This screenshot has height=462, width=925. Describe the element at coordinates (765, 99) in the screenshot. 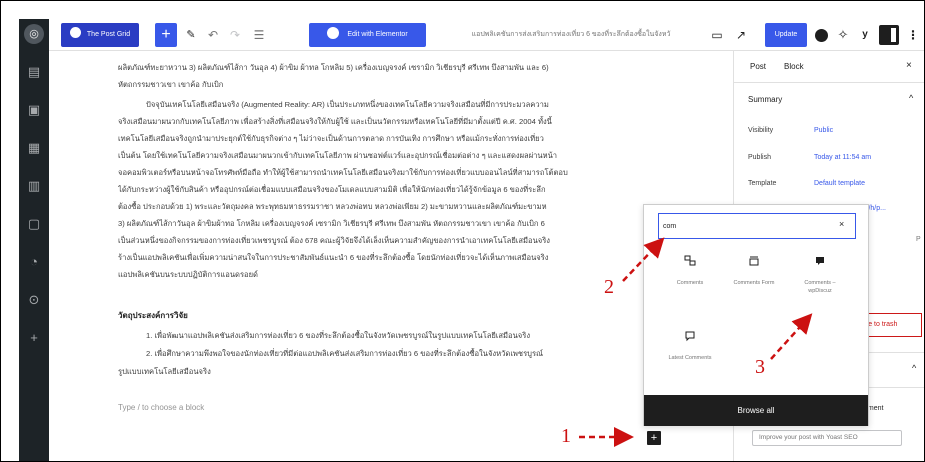

I see `summary-panel-title: Summary` at that location.